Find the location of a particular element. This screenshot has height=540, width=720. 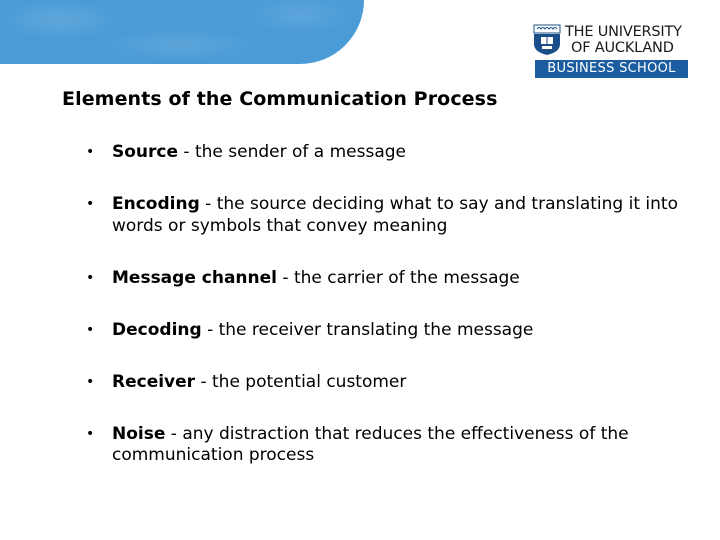

shield-crest-icon is located at coordinates (547, 39).